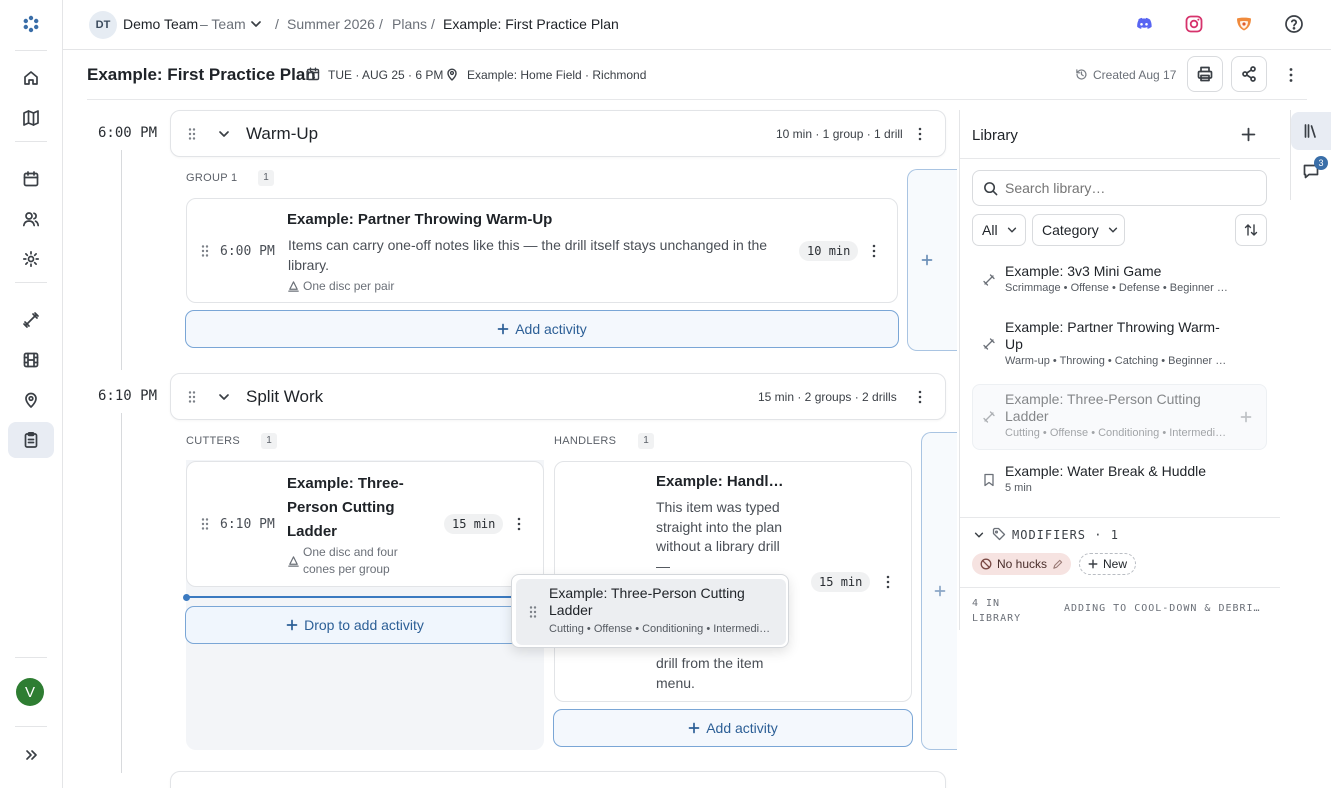 This screenshot has height=788, width=1331. I want to click on block-time: 6:10 PM, so click(128, 396).